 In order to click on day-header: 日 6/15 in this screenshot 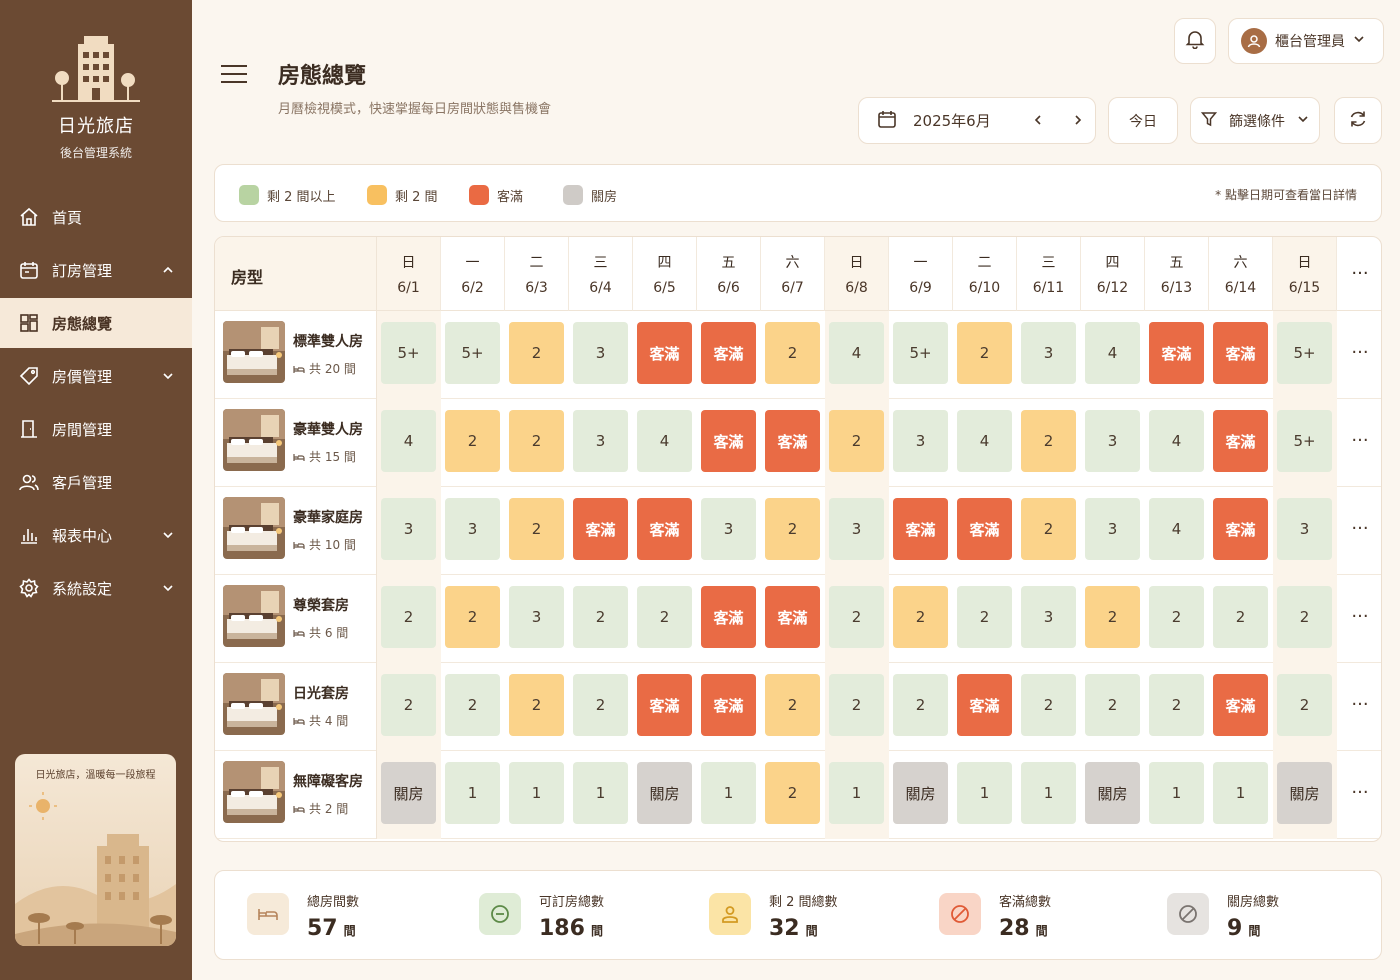, I will do `click(1305, 274)`.